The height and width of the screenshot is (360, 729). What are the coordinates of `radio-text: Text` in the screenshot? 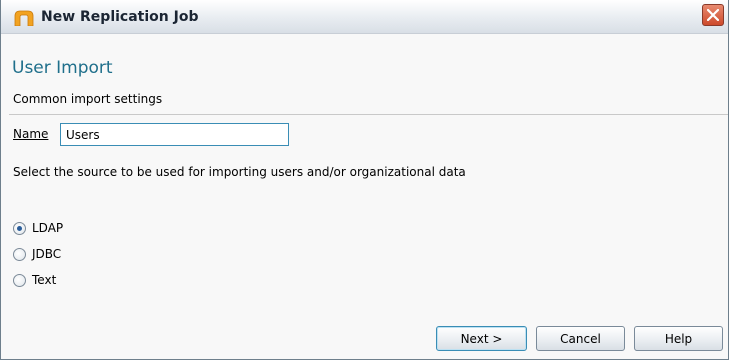 It's located at (34, 280).